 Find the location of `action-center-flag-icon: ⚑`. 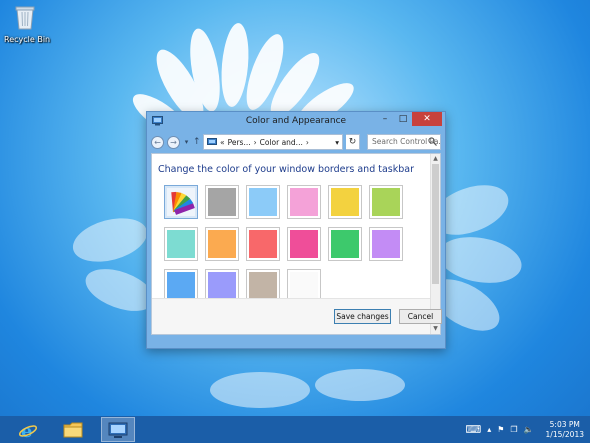

action-center-flag-icon: ⚑ is located at coordinates (500, 429).